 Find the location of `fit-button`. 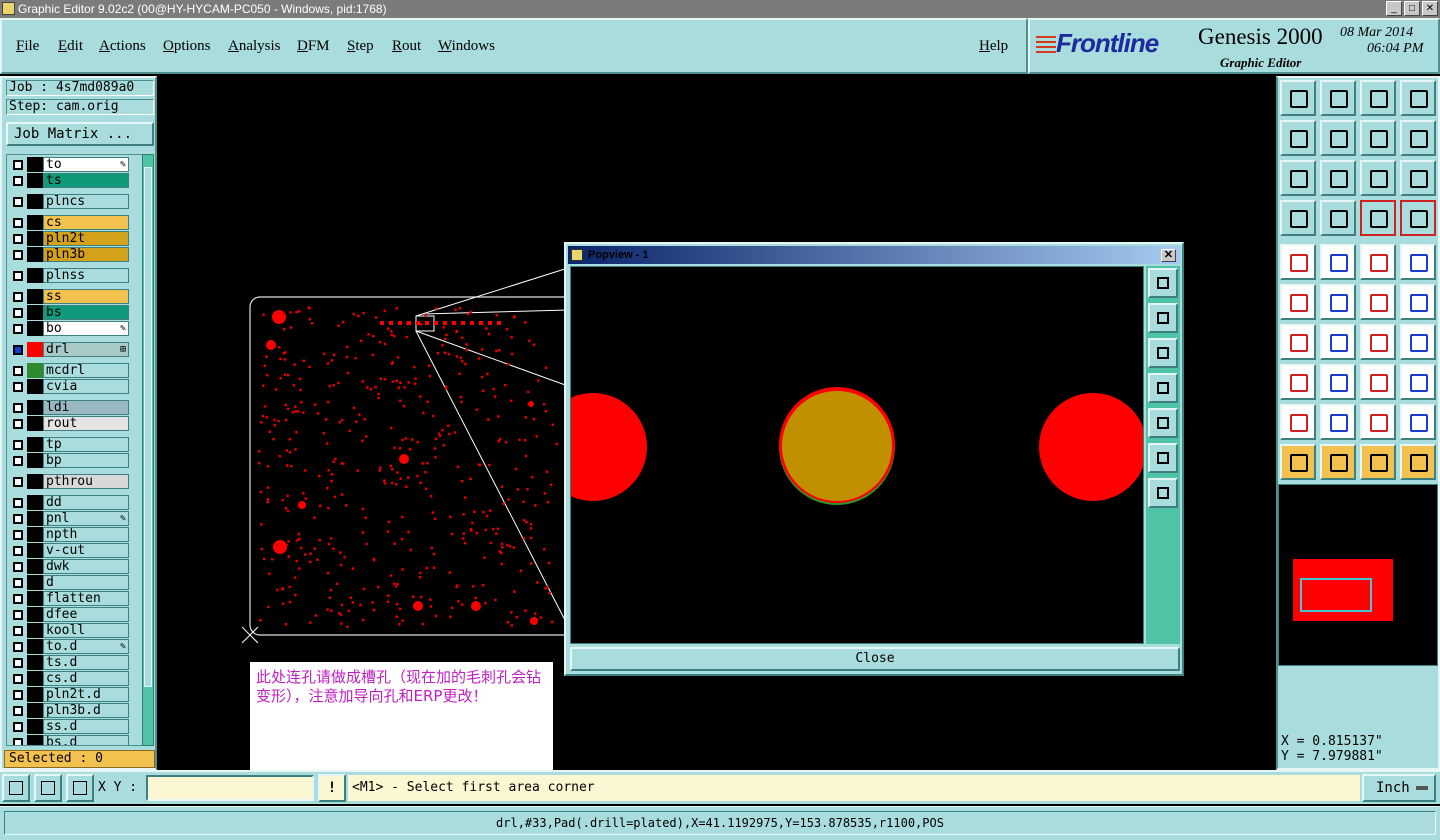

fit-button is located at coordinates (1298, 178).